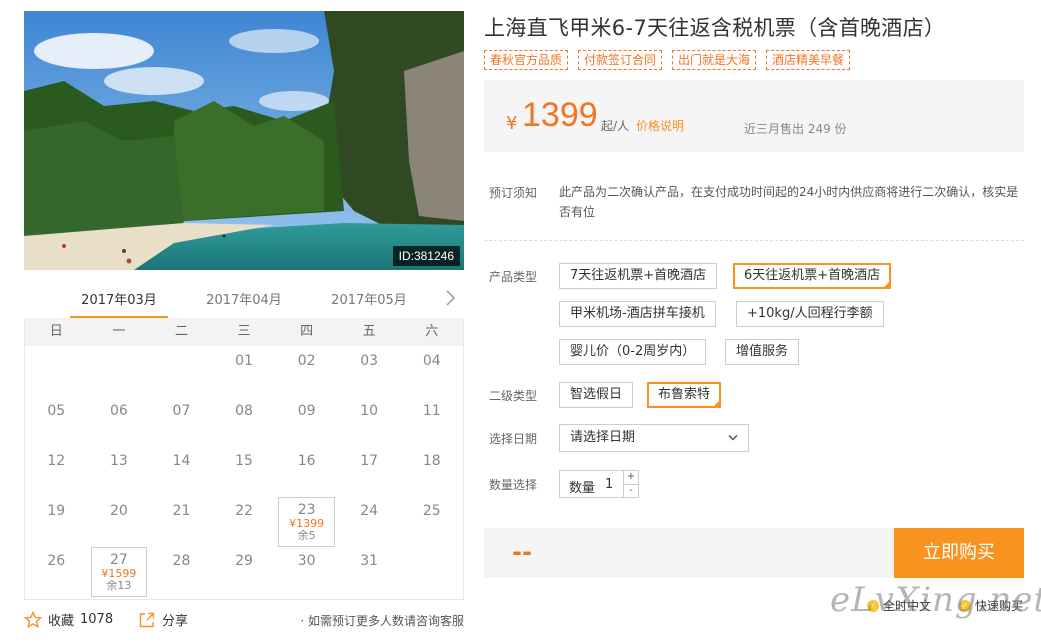  What do you see at coordinates (808, 60) in the screenshot?
I see `feature-tag: 酒店精美早餐` at bounding box center [808, 60].